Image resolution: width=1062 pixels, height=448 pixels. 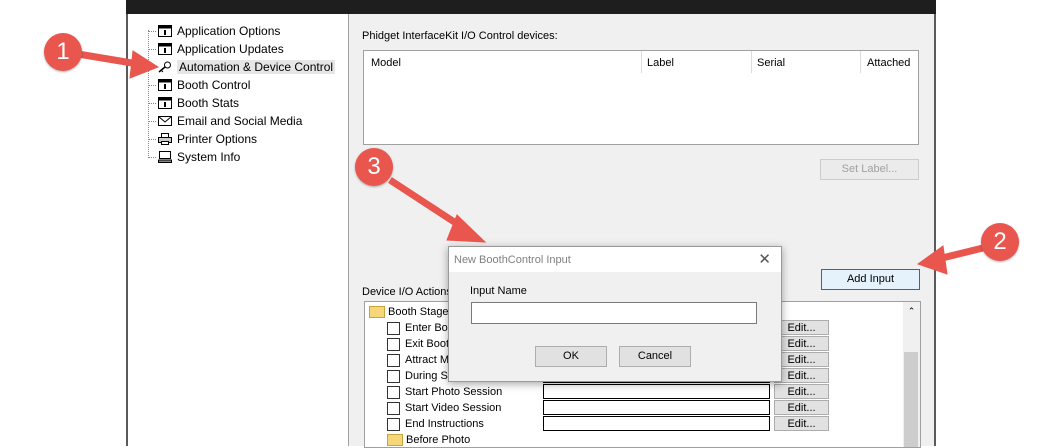 What do you see at coordinates (108, 59) in the screenshot?
I see `arrow-1-shaft` at bounding box center [108, 59].